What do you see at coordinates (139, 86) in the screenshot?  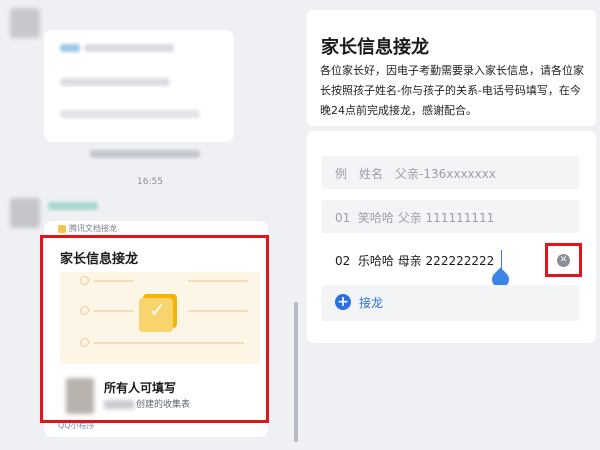 I see `previous-message-card` at bounding box center [139, 86].